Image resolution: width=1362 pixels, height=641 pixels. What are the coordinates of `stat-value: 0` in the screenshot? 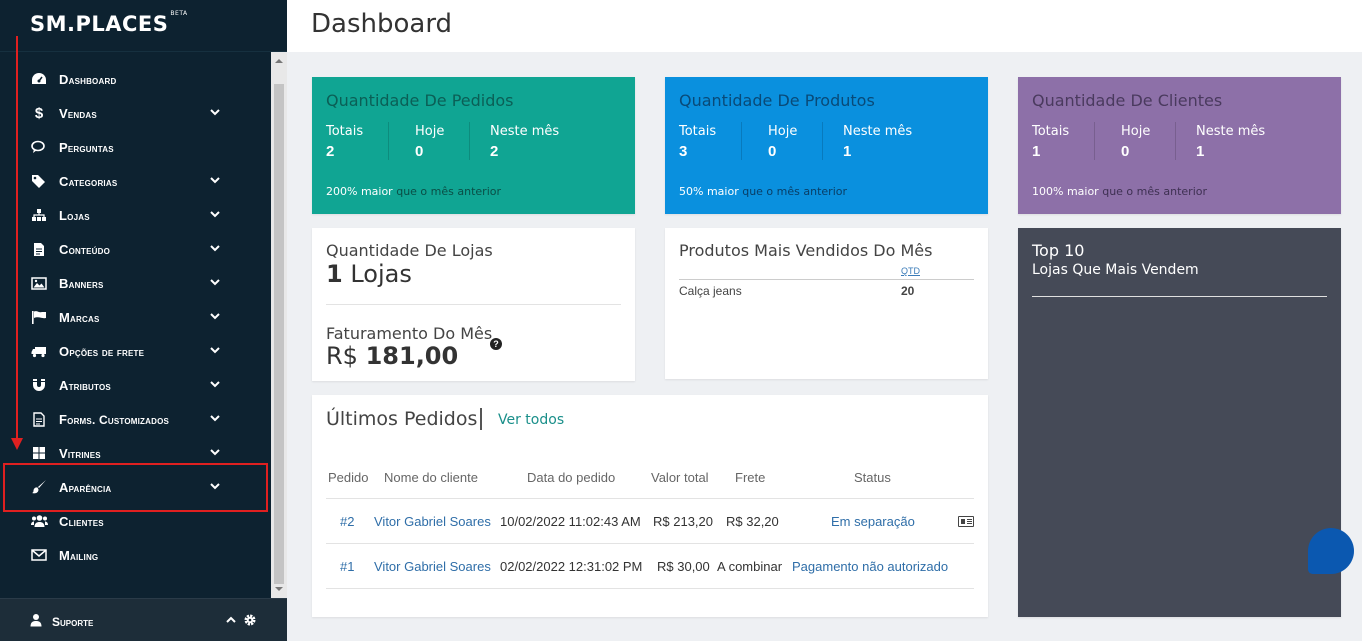 It's located at (1125, 151).